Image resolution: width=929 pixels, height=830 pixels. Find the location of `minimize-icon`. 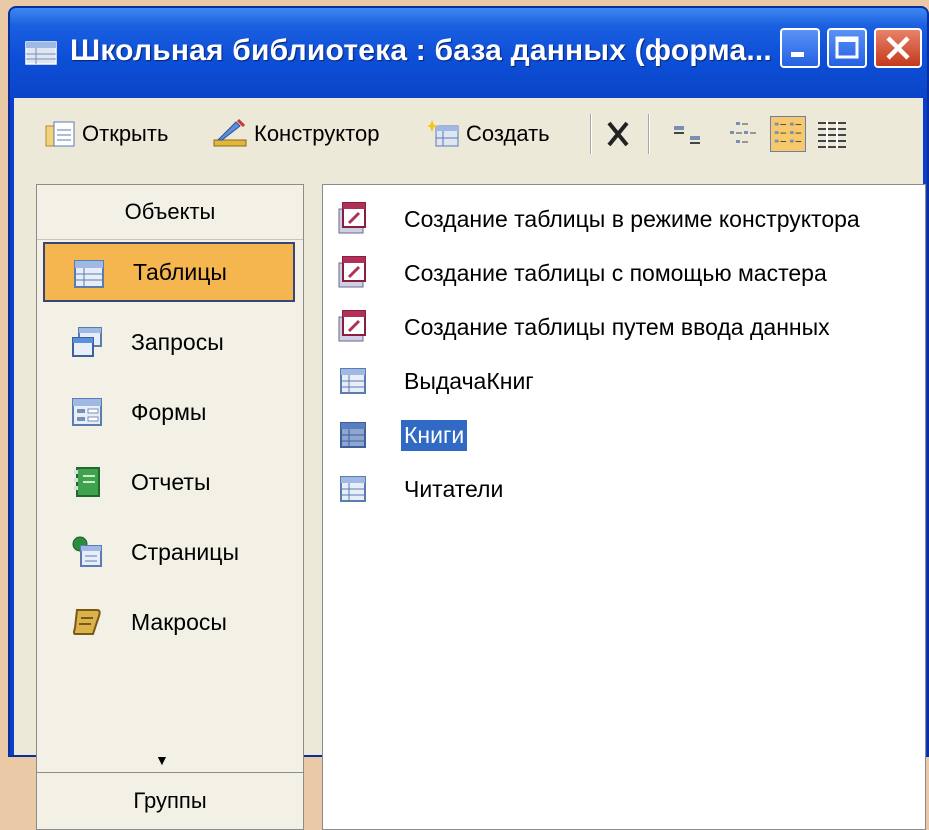

minimize-icon is located at coordinates (797, 54).